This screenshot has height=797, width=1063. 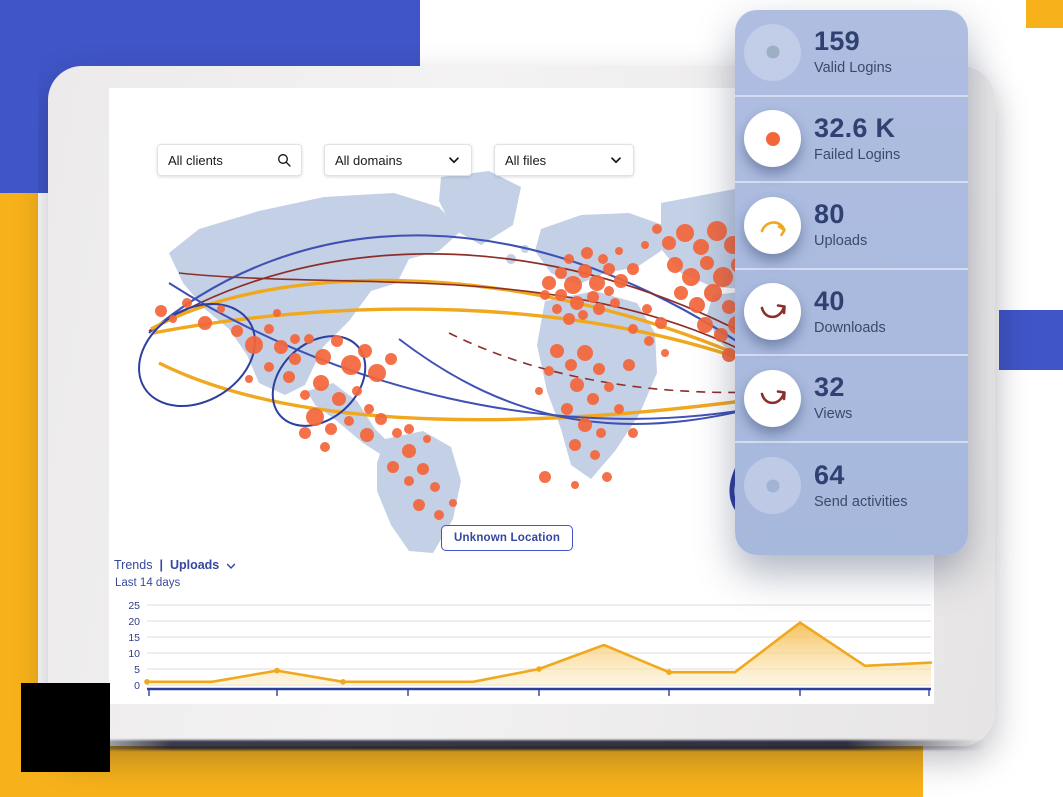 I want to click on view-arrow-icon, so click(x=772, y=398).